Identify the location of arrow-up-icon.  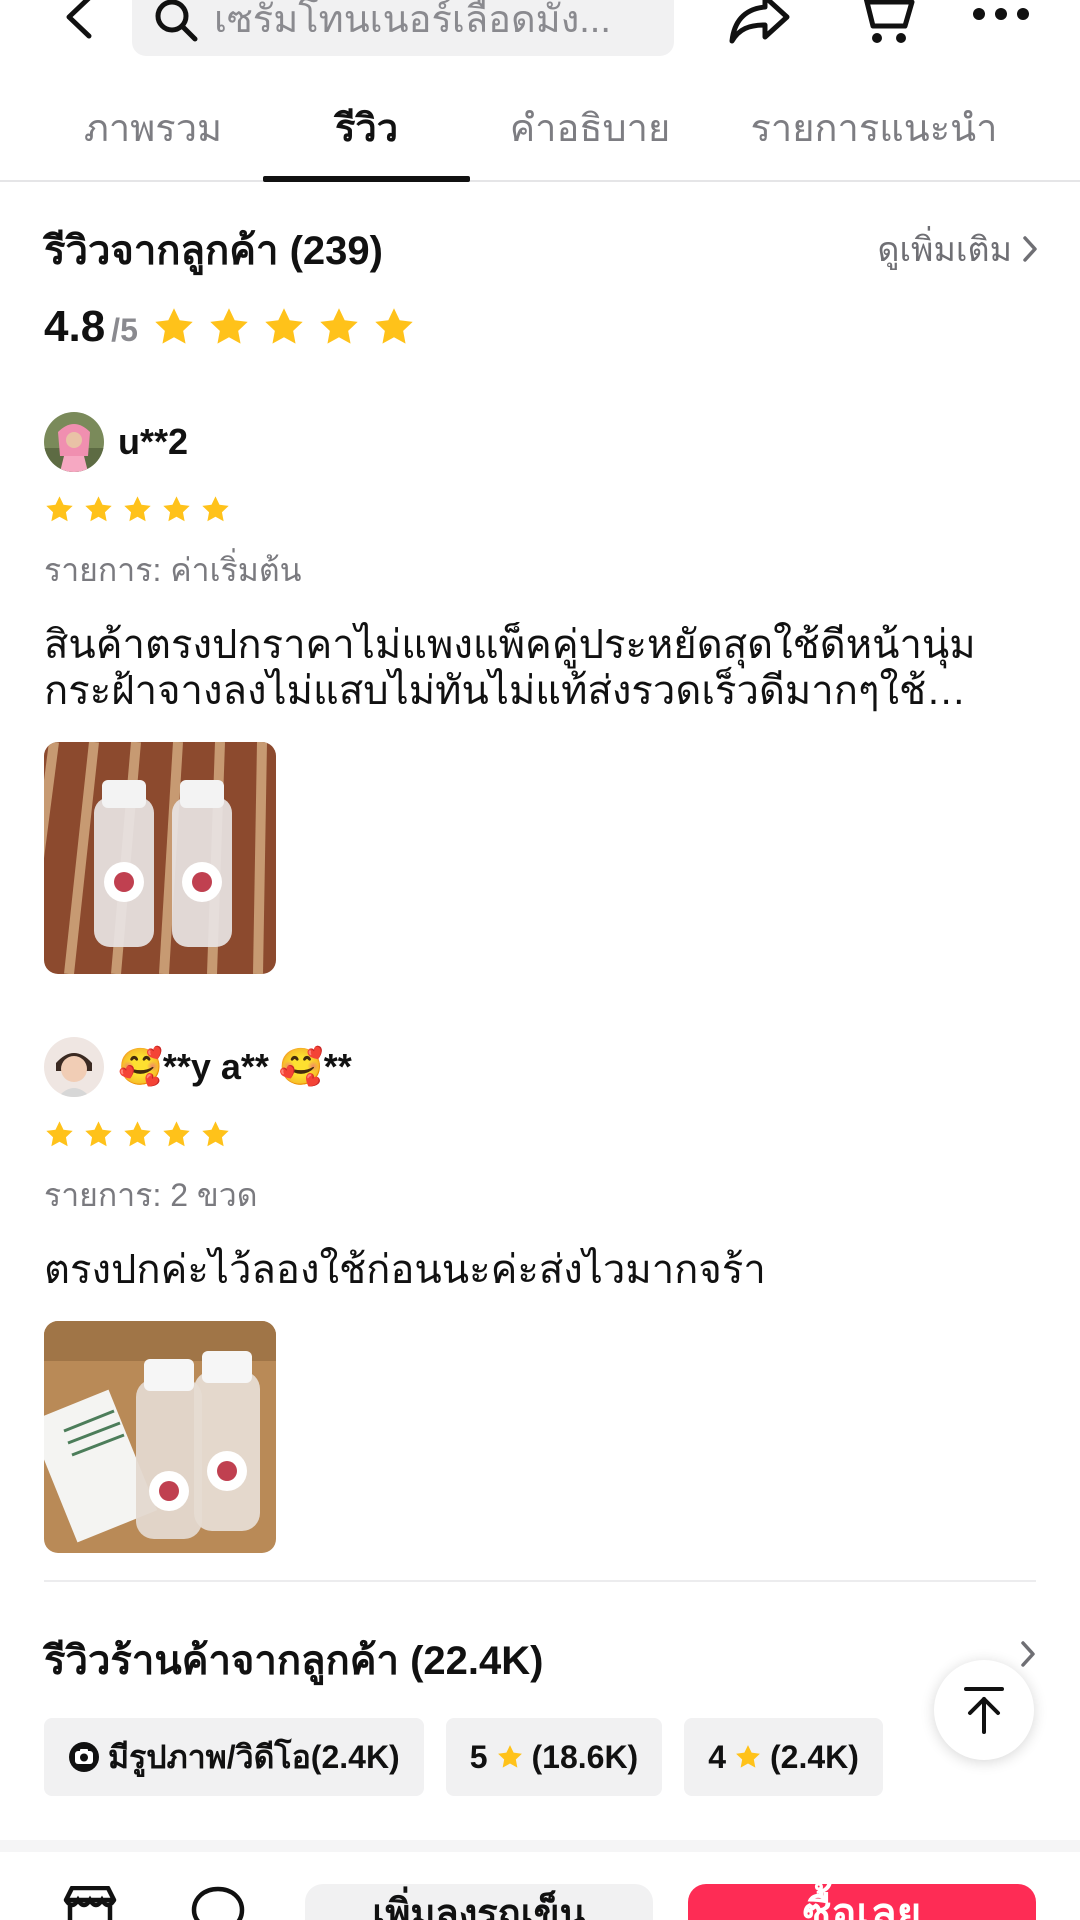
(984, 1710).